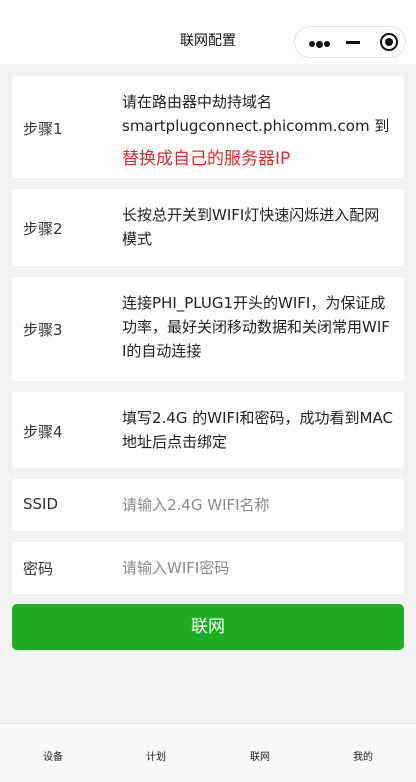  Describe the element at coordinates (43, 229) in the screenshot. I see `step-label: 步骤2` at that location.